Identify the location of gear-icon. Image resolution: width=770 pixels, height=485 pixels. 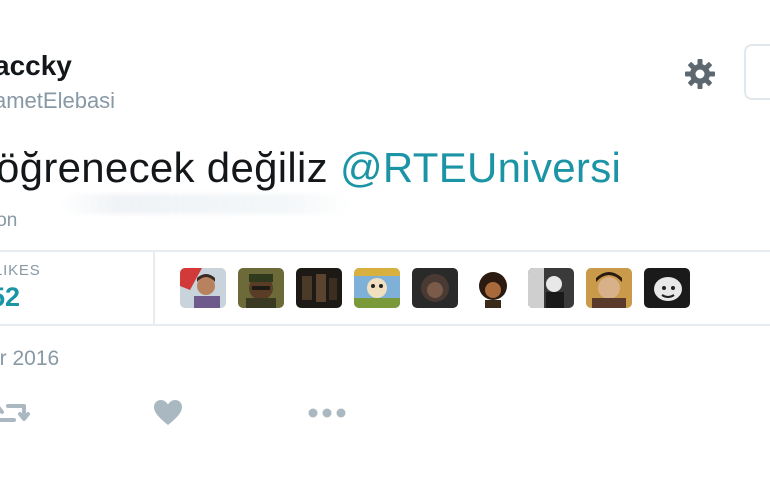
(700, 74).